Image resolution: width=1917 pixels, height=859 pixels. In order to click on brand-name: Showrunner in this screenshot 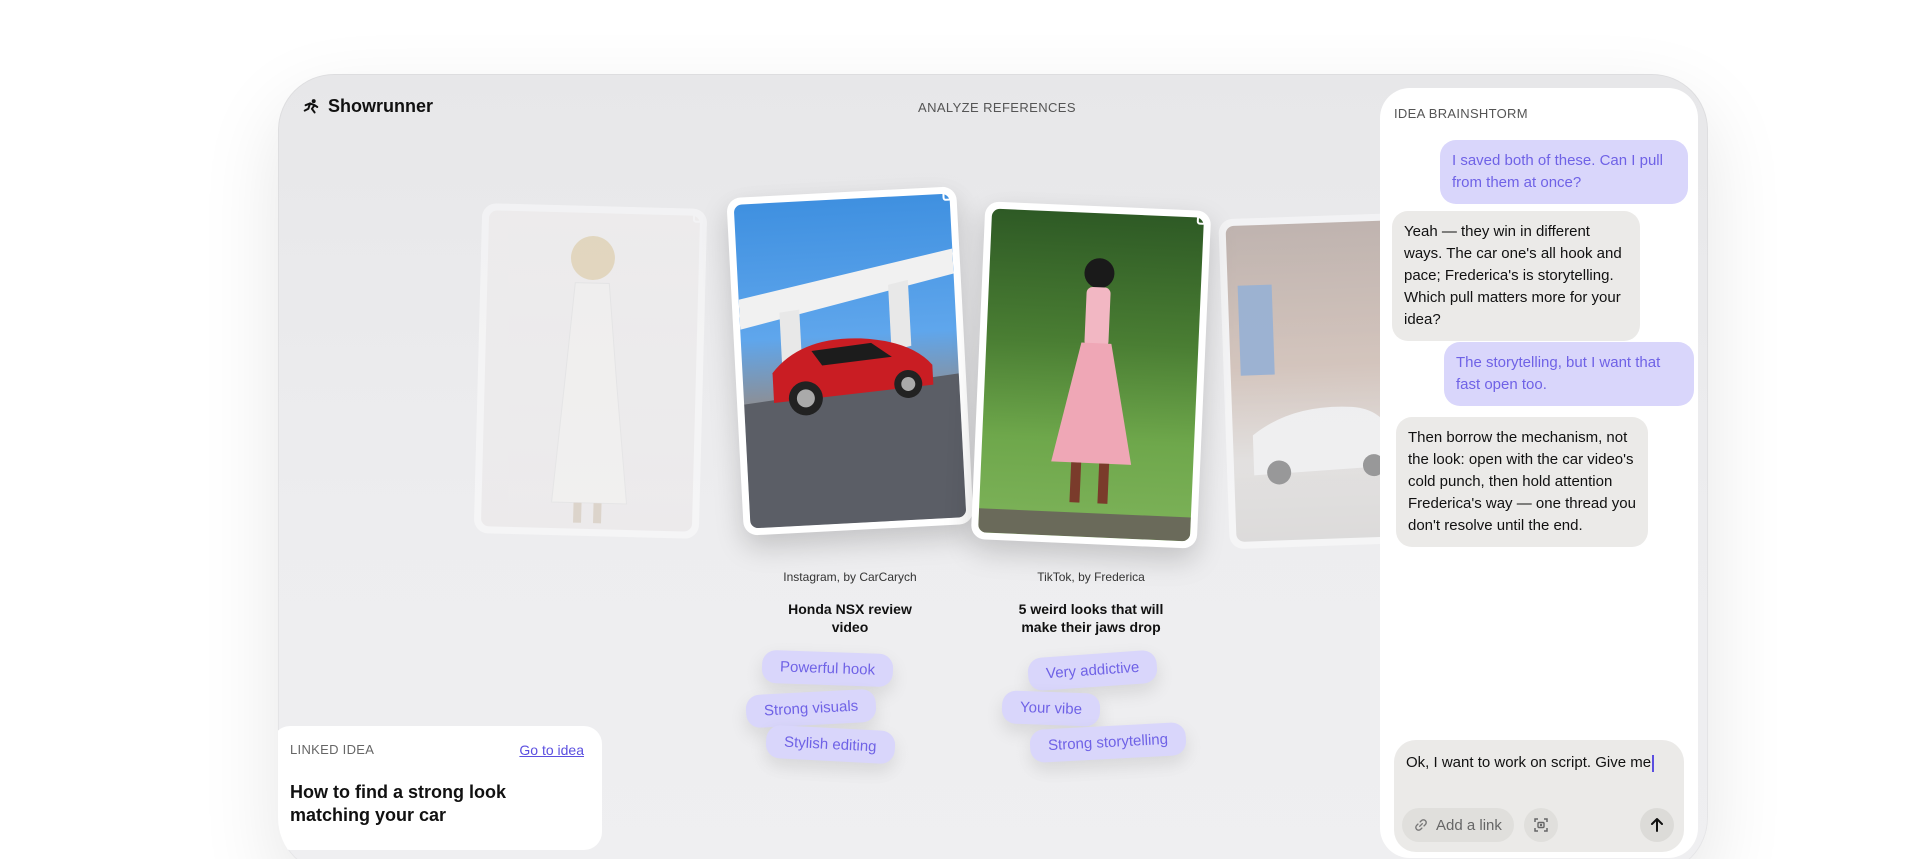, I will do `click(381, 106)`.